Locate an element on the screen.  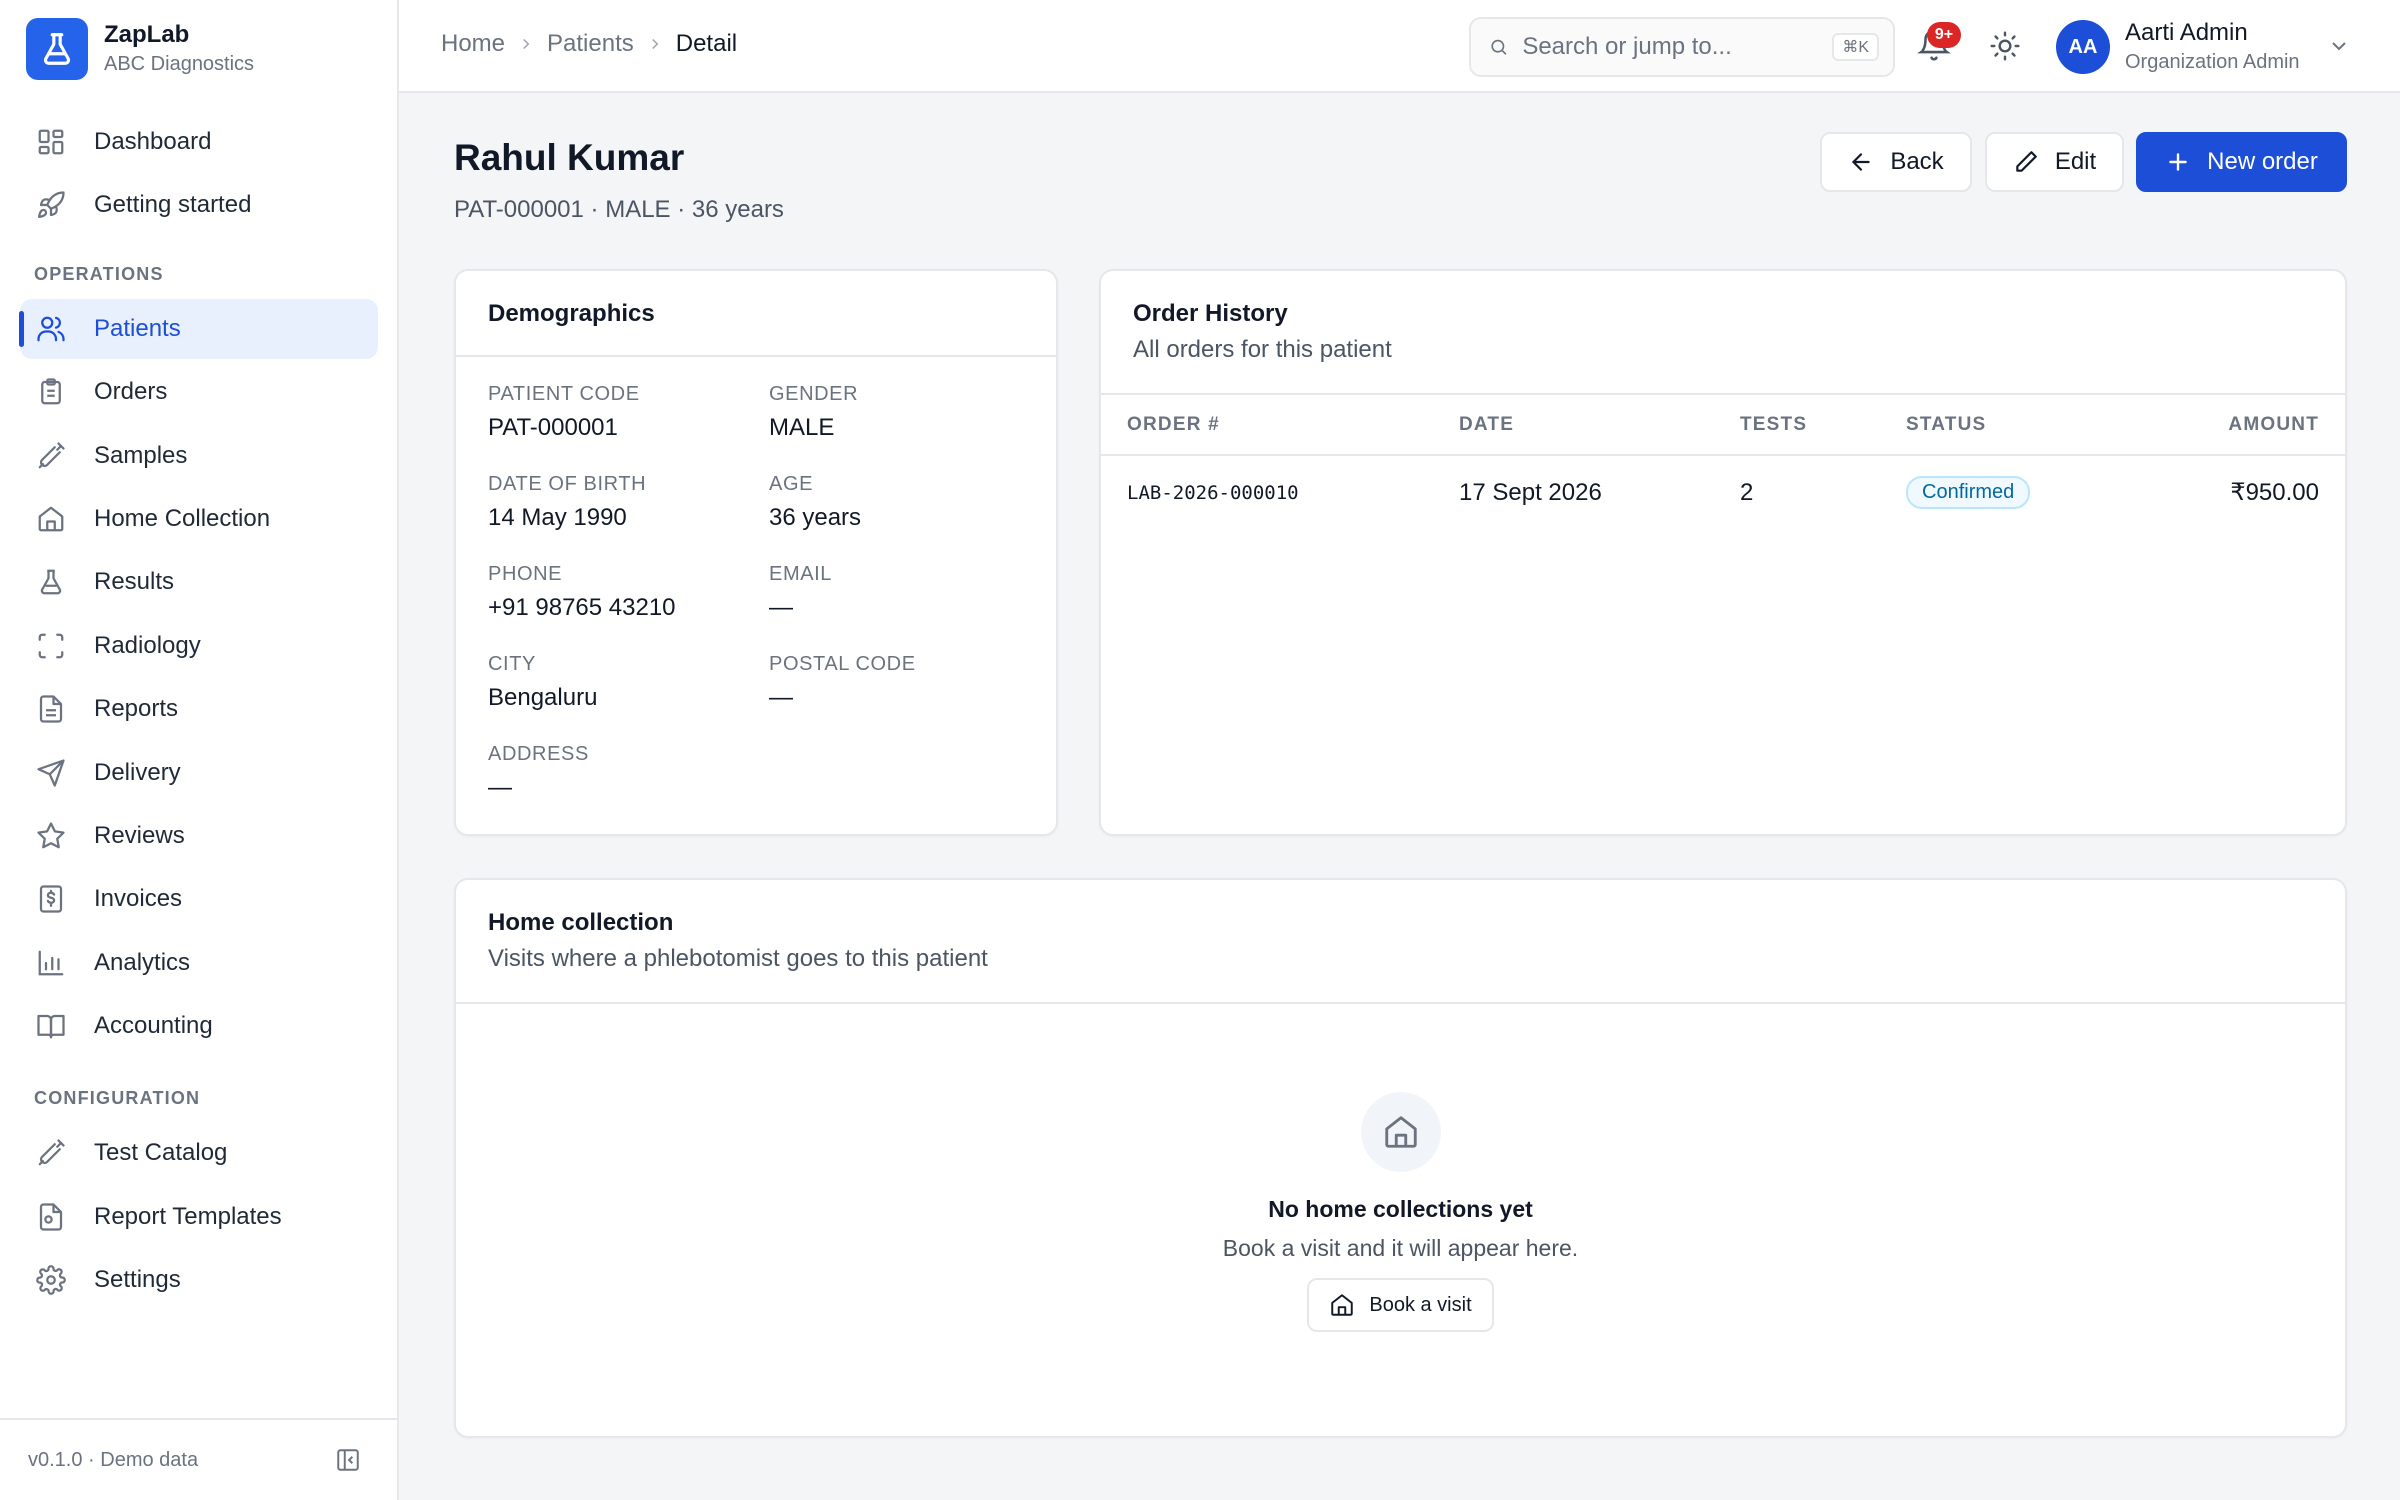
clipboard-icon is located at coordinates (51, 391).